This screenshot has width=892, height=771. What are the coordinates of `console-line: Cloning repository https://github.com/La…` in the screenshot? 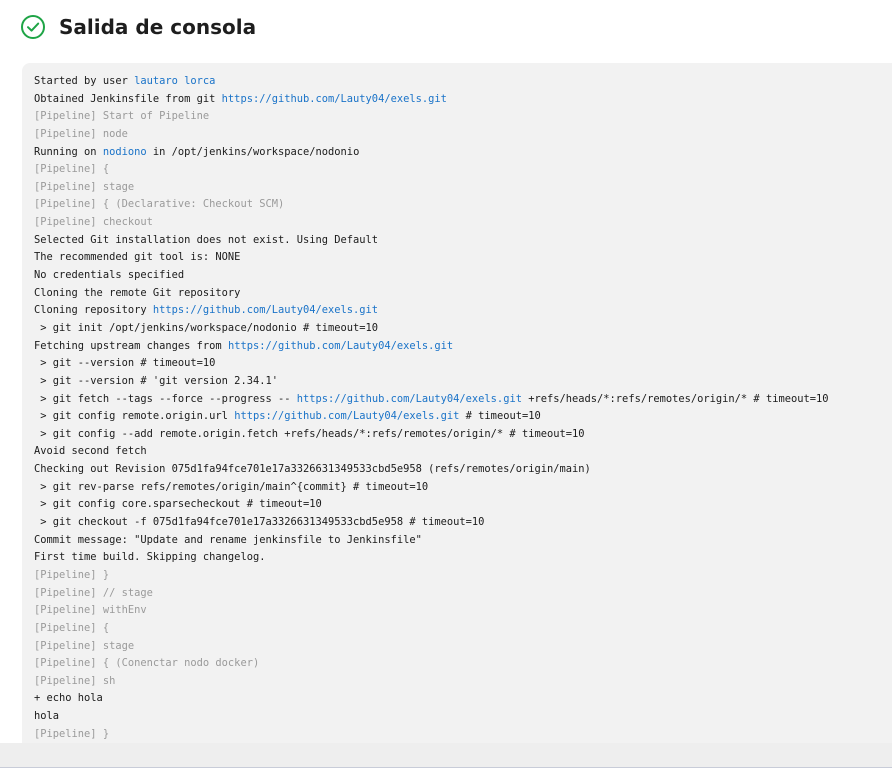 It's located at (463, 311).